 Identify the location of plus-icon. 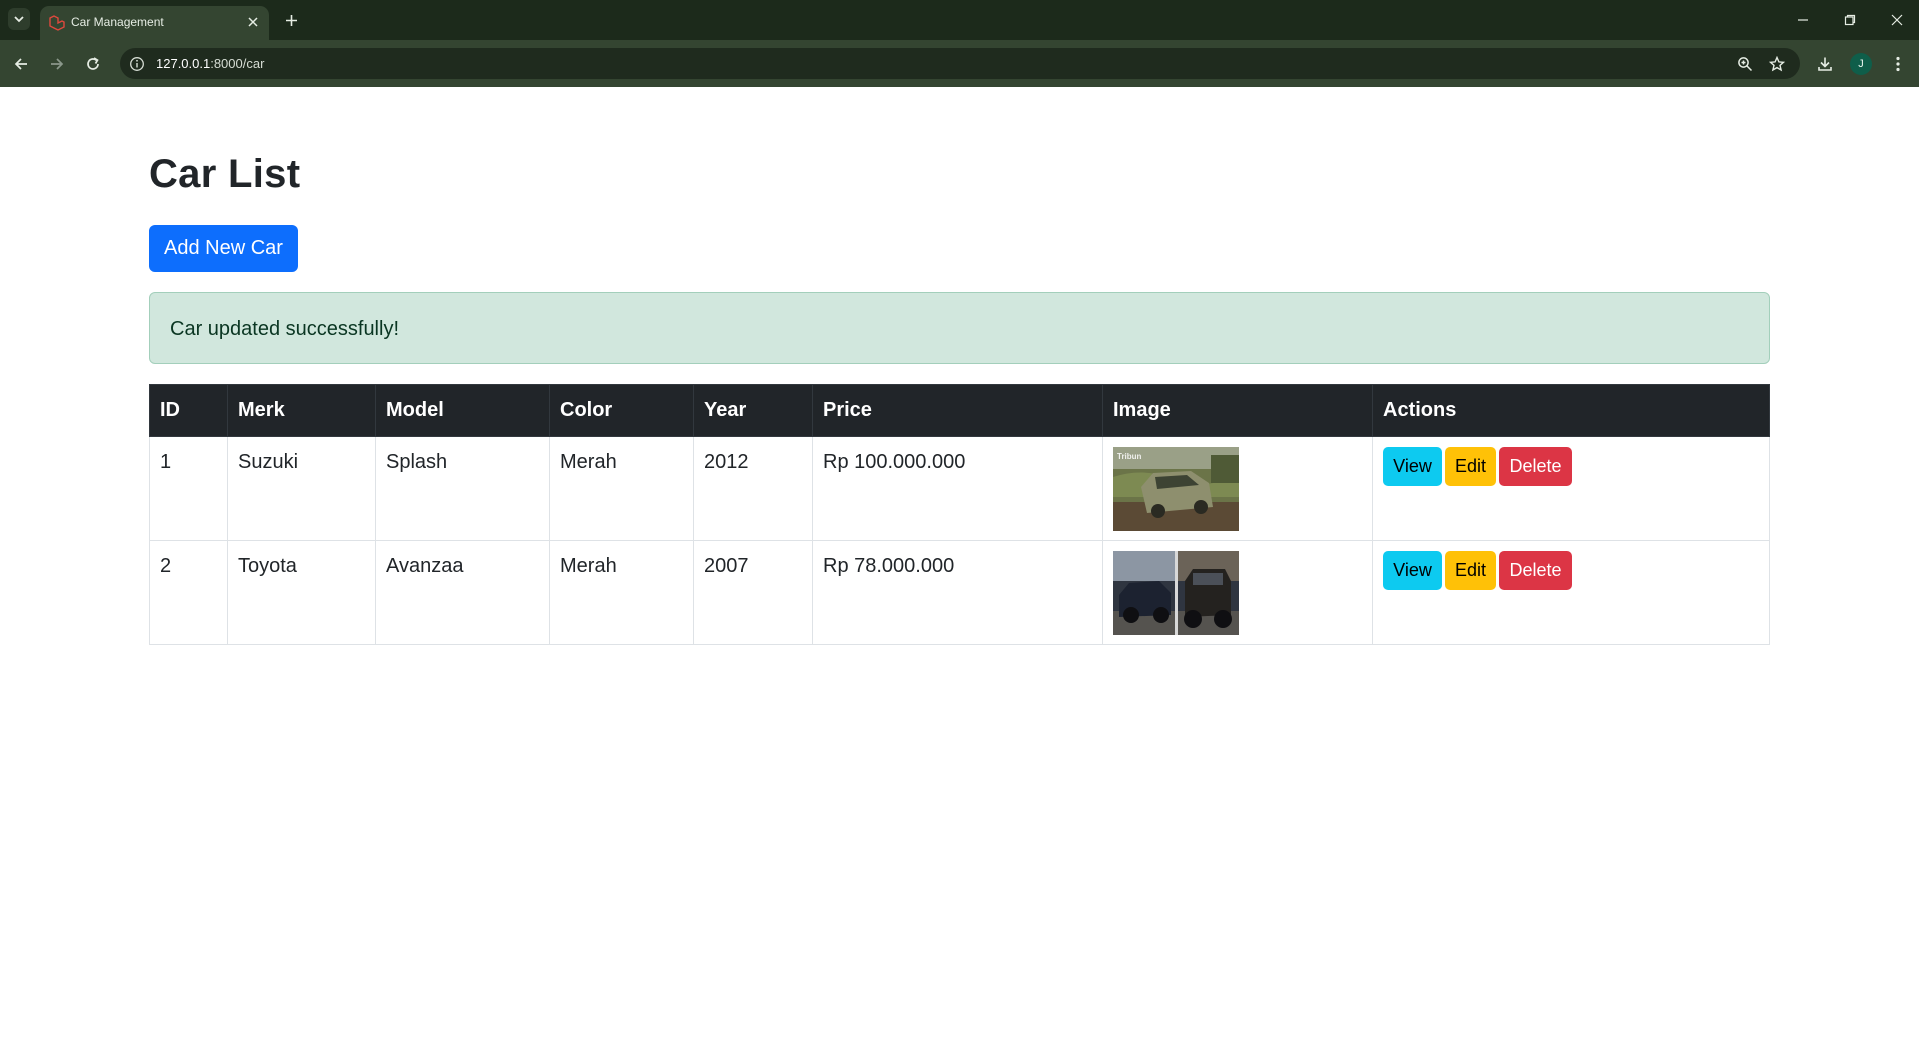
(291, 20).